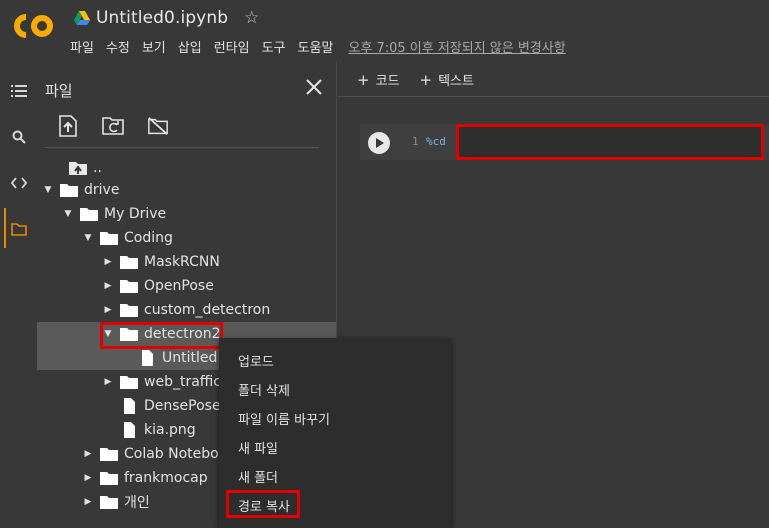  What do you see at coordinates (186, 168) in the screenshot?
I see `tree-row-parent: ..` at bounding box center [186, 168].